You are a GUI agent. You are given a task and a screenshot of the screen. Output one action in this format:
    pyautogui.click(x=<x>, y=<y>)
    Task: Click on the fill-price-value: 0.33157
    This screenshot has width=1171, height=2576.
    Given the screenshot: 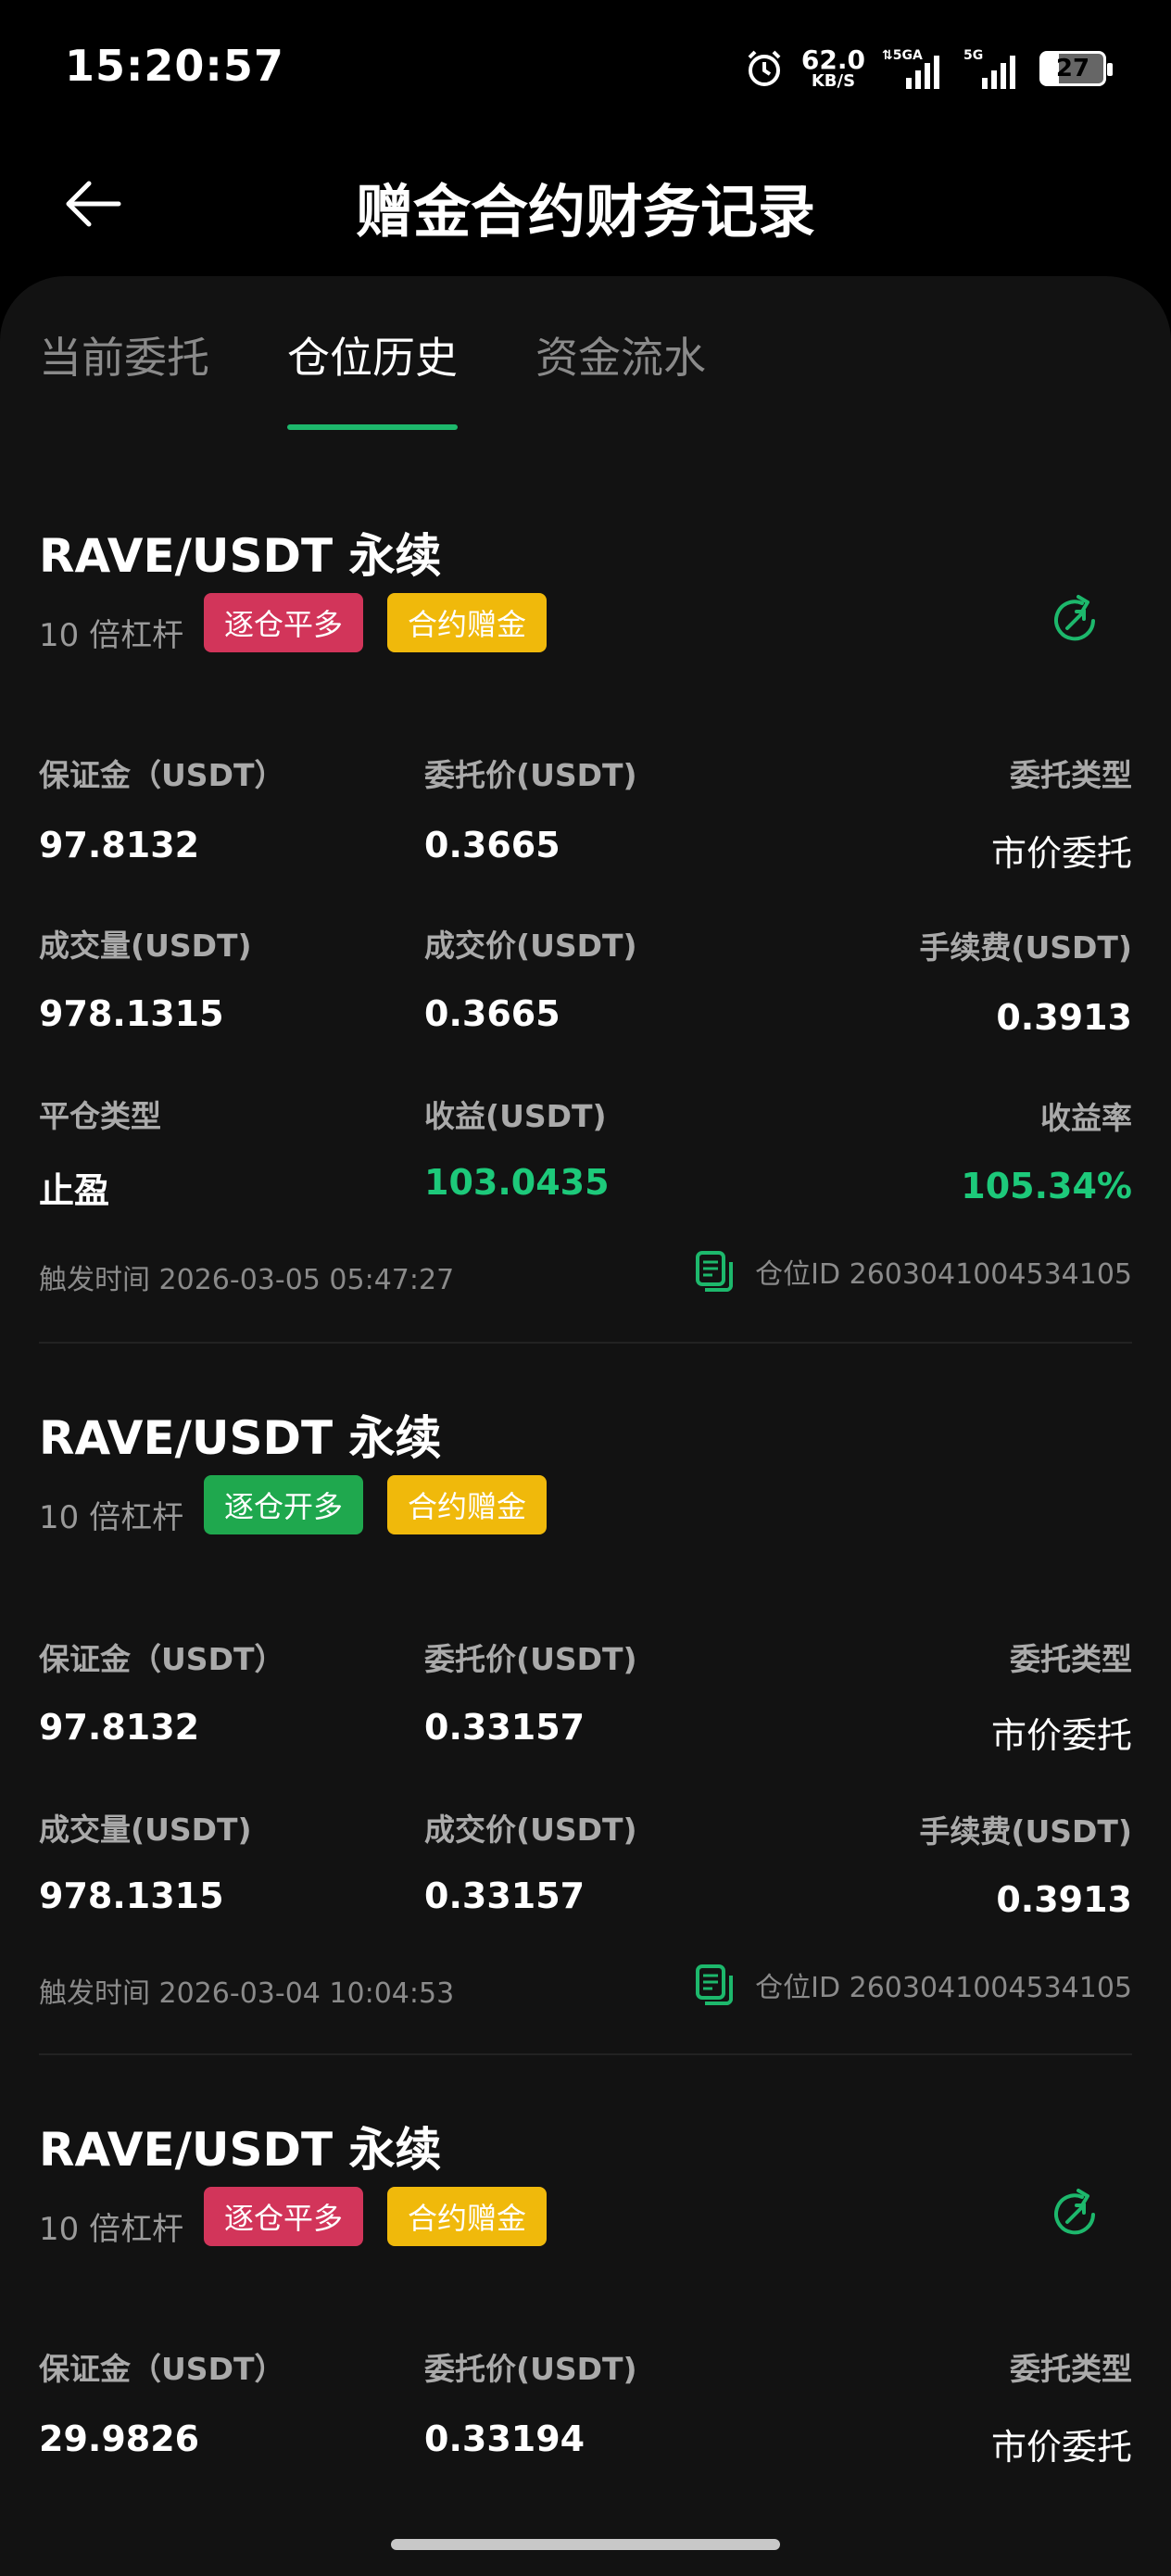 What is the action you would take?
    pyautogui.click(x=505, y=1896)
    